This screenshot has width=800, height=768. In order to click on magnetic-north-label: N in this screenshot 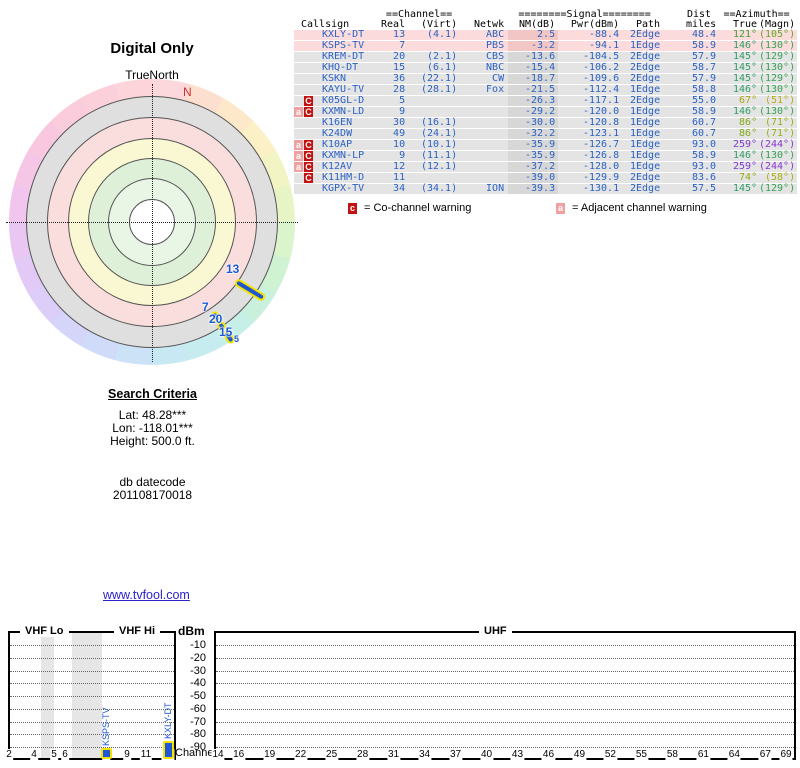, I will do `click(187, 92)`.